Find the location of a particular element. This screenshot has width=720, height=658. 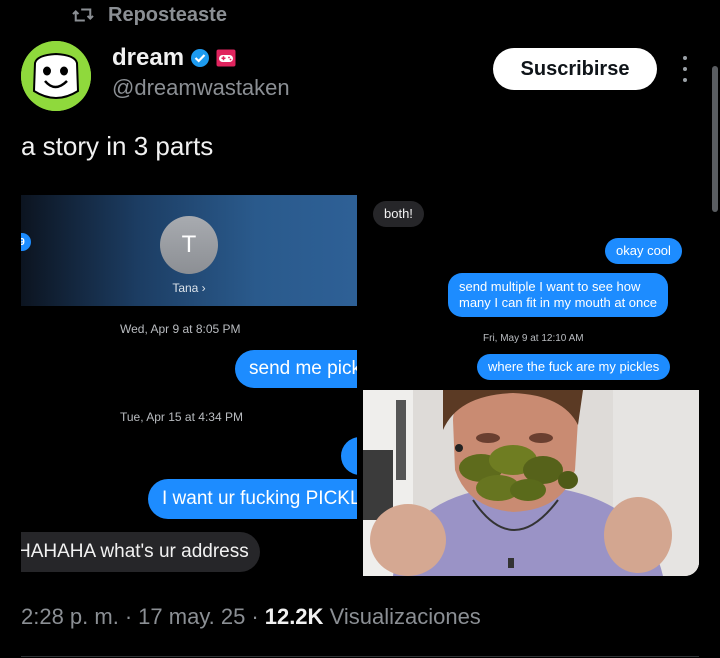

message-bubble-sent: send me pickles is located at coordinates (296, 369).